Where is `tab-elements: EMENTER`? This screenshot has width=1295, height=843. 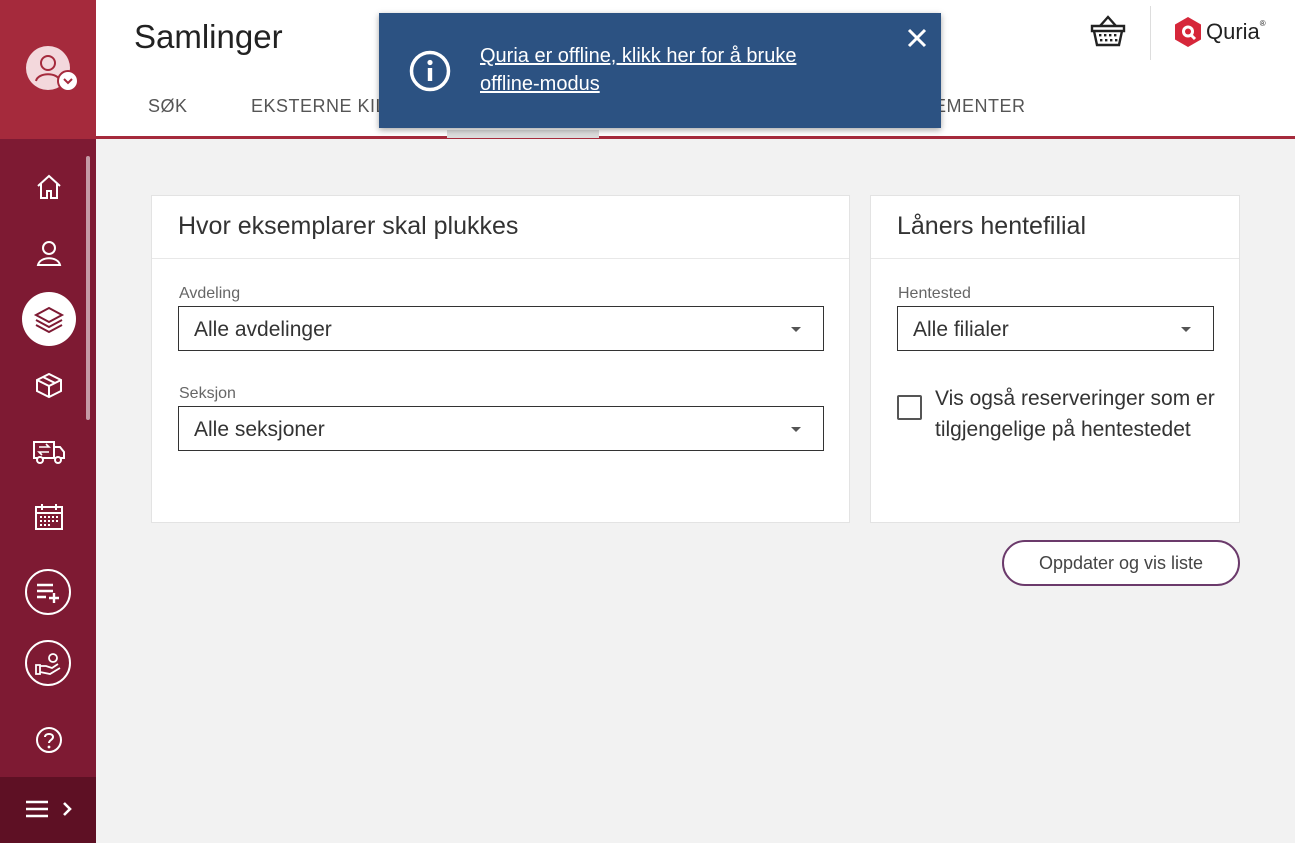 tab-elements: EMENTER is located at coordinates (980, 106).